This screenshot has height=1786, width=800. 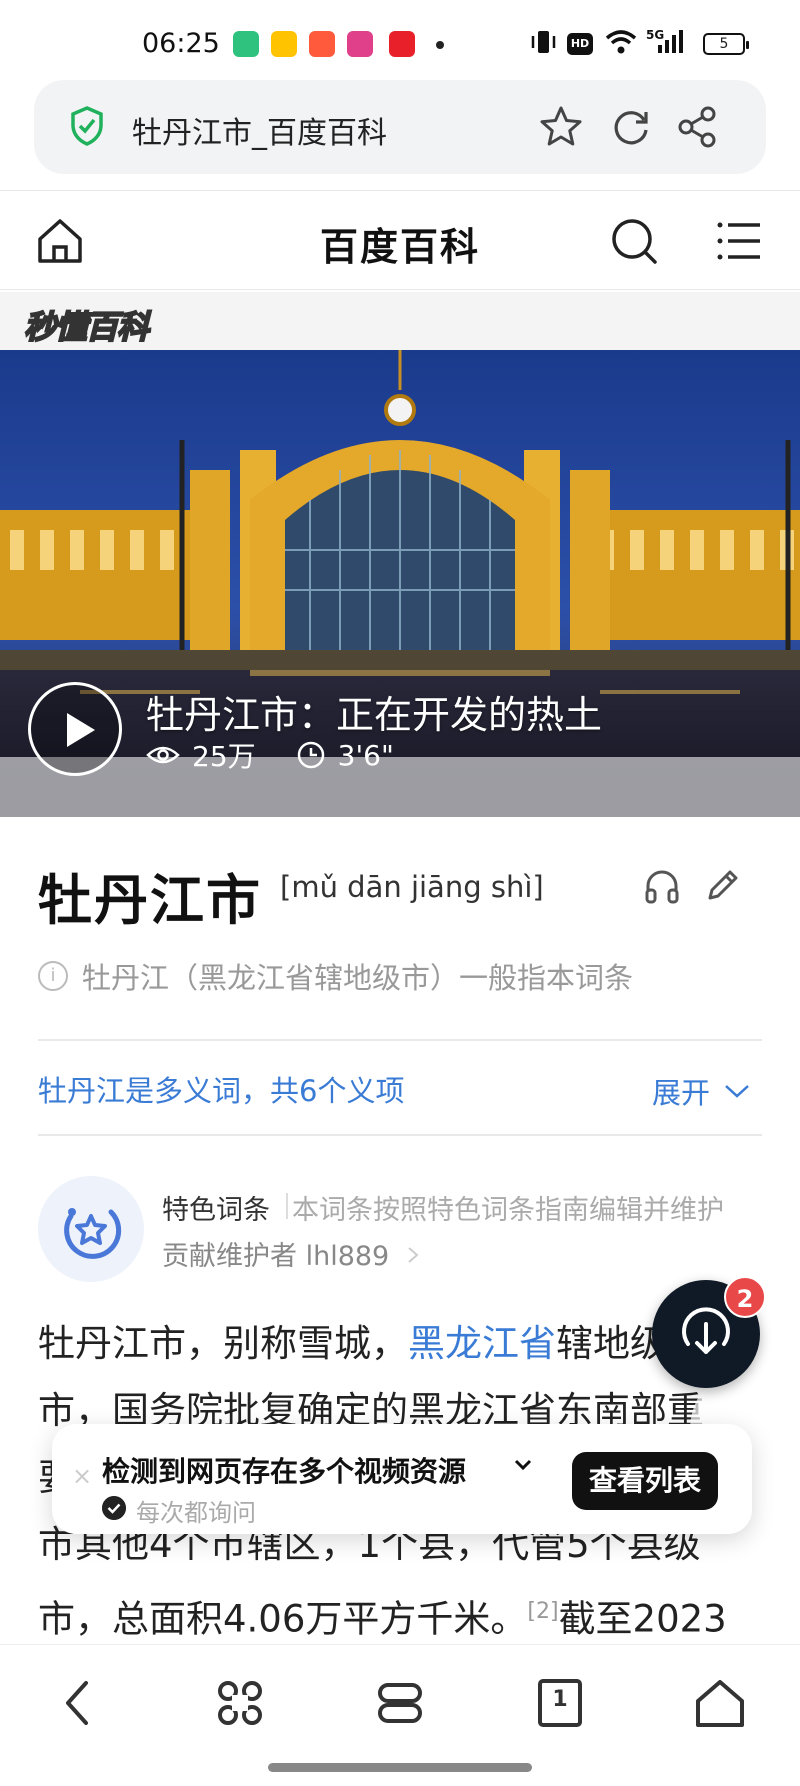 I want to click on disambiguation-note: i 牡丹江（黑龙江省辖地级市）一般指本词条, so click(x=335, y=976).